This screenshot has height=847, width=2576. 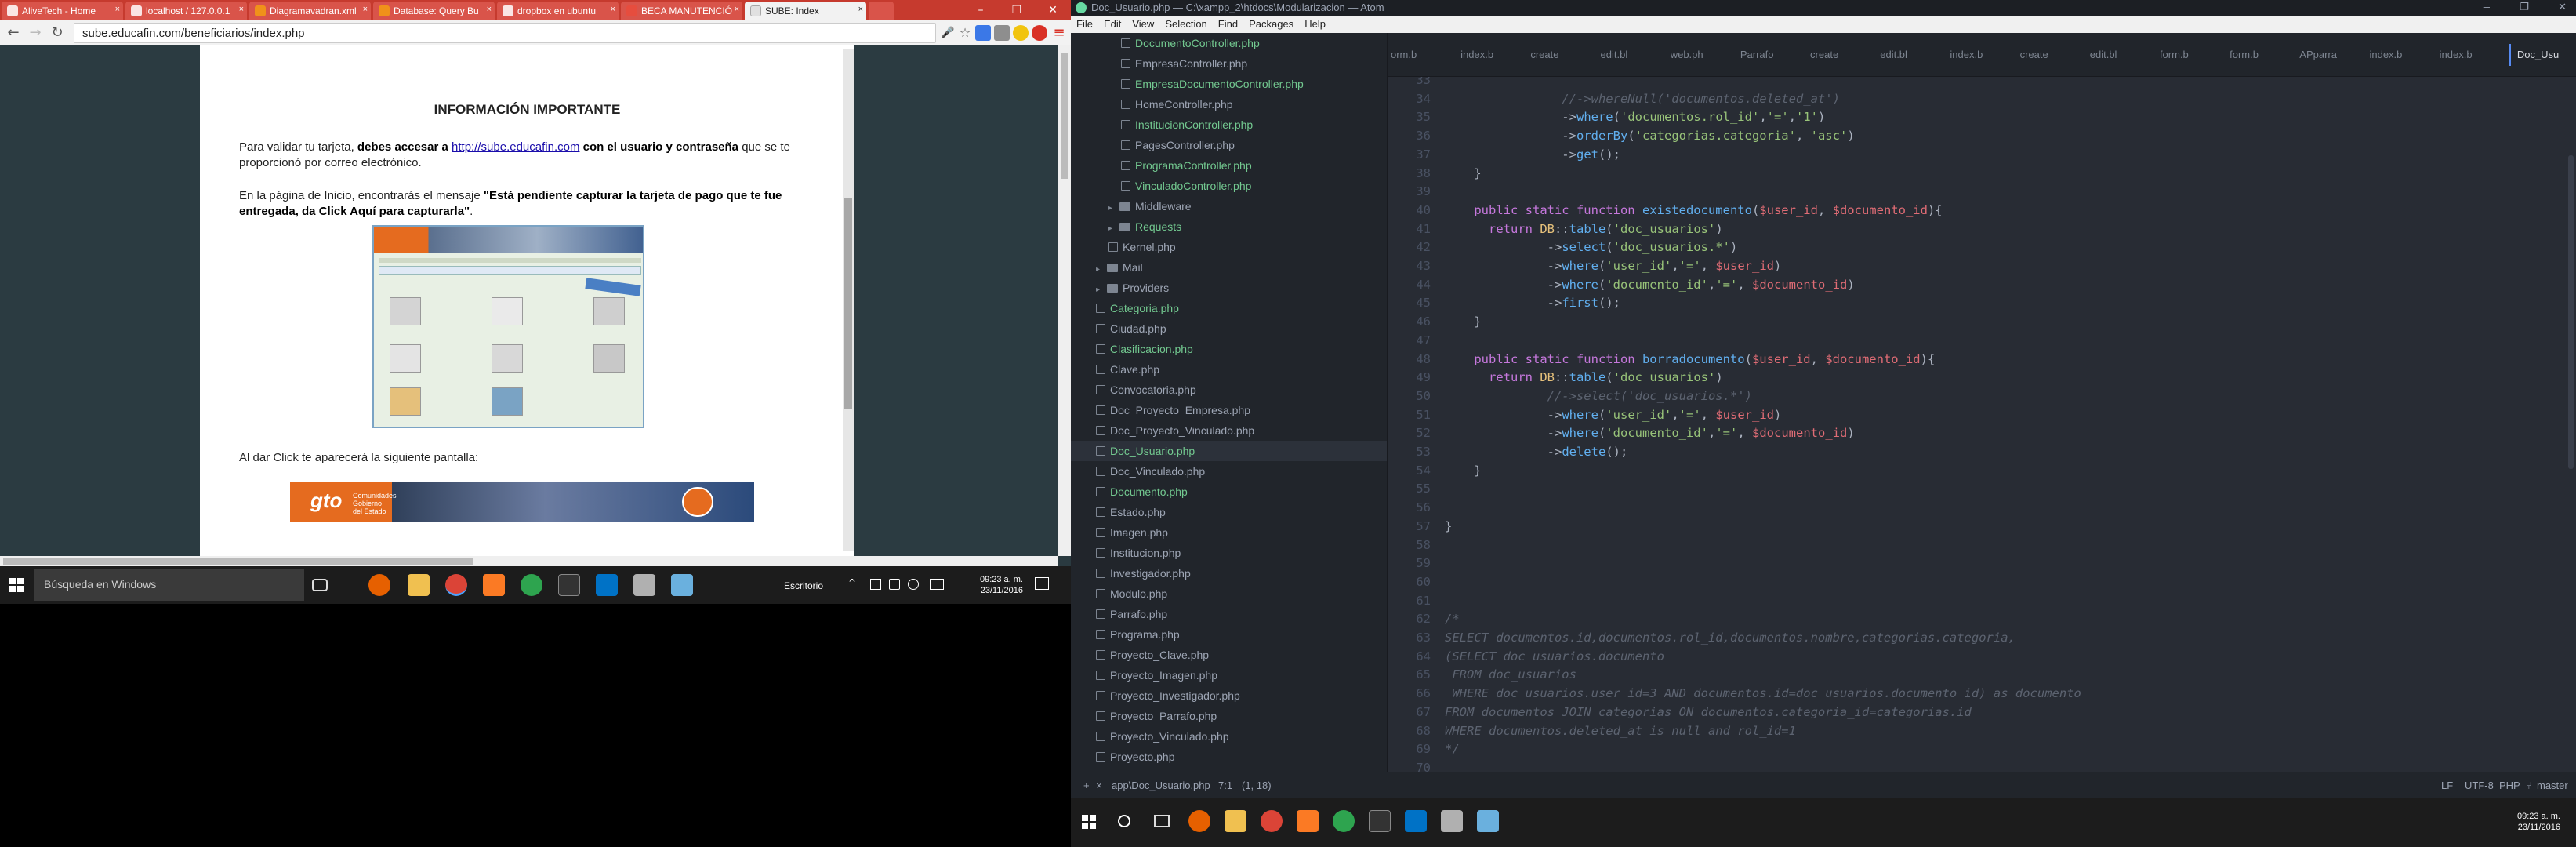 I want to click on tree-folder: ▸ Middleware, so click(x=1229, y=206).